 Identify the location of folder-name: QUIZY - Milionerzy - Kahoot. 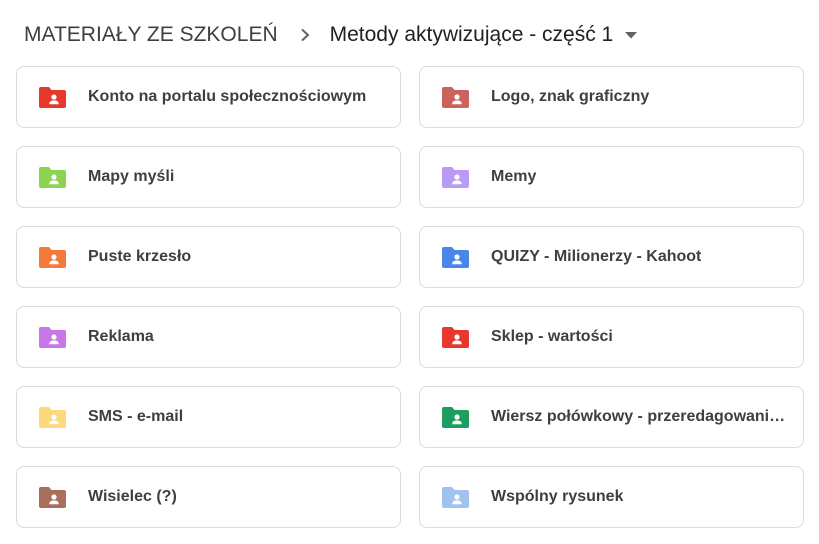
(596, 256).